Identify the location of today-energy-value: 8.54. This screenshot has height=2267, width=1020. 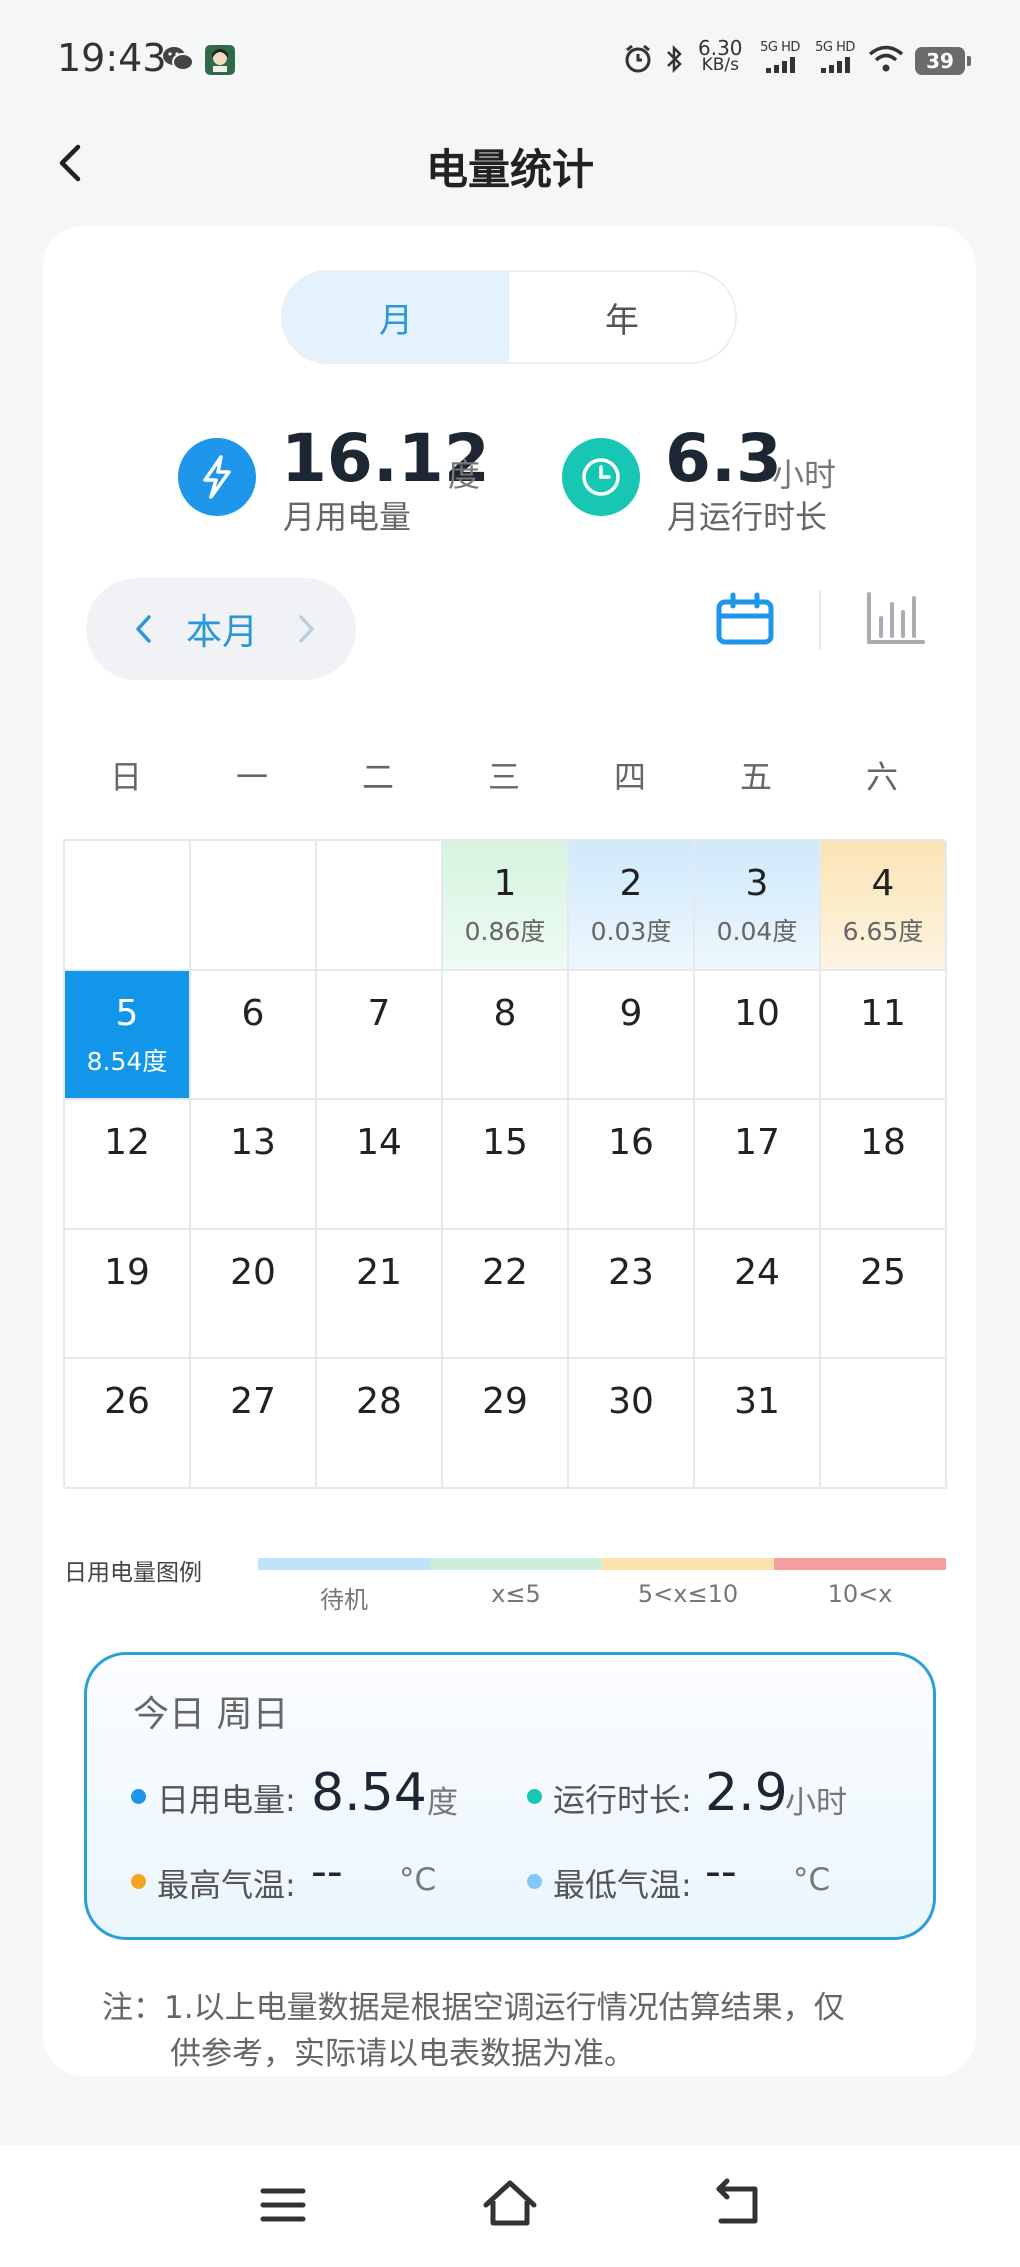
(369, 1793).